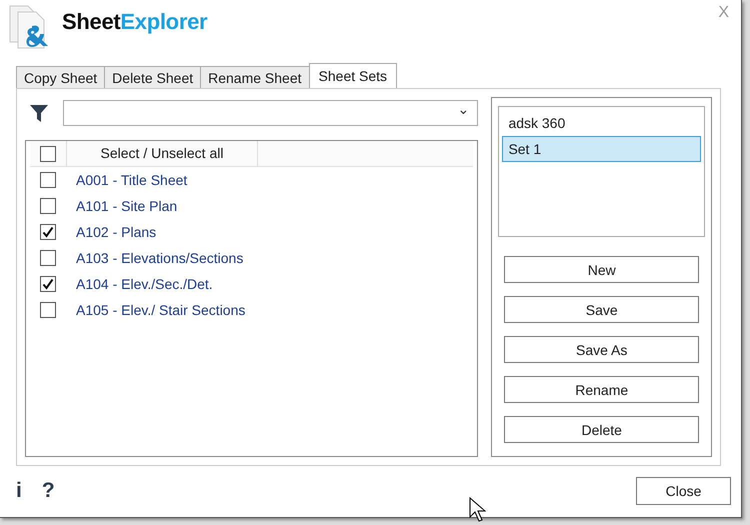  Describe the element at coordinates (353, 75) in the screenshot. I see `tab: Sheet Sets` at that location.